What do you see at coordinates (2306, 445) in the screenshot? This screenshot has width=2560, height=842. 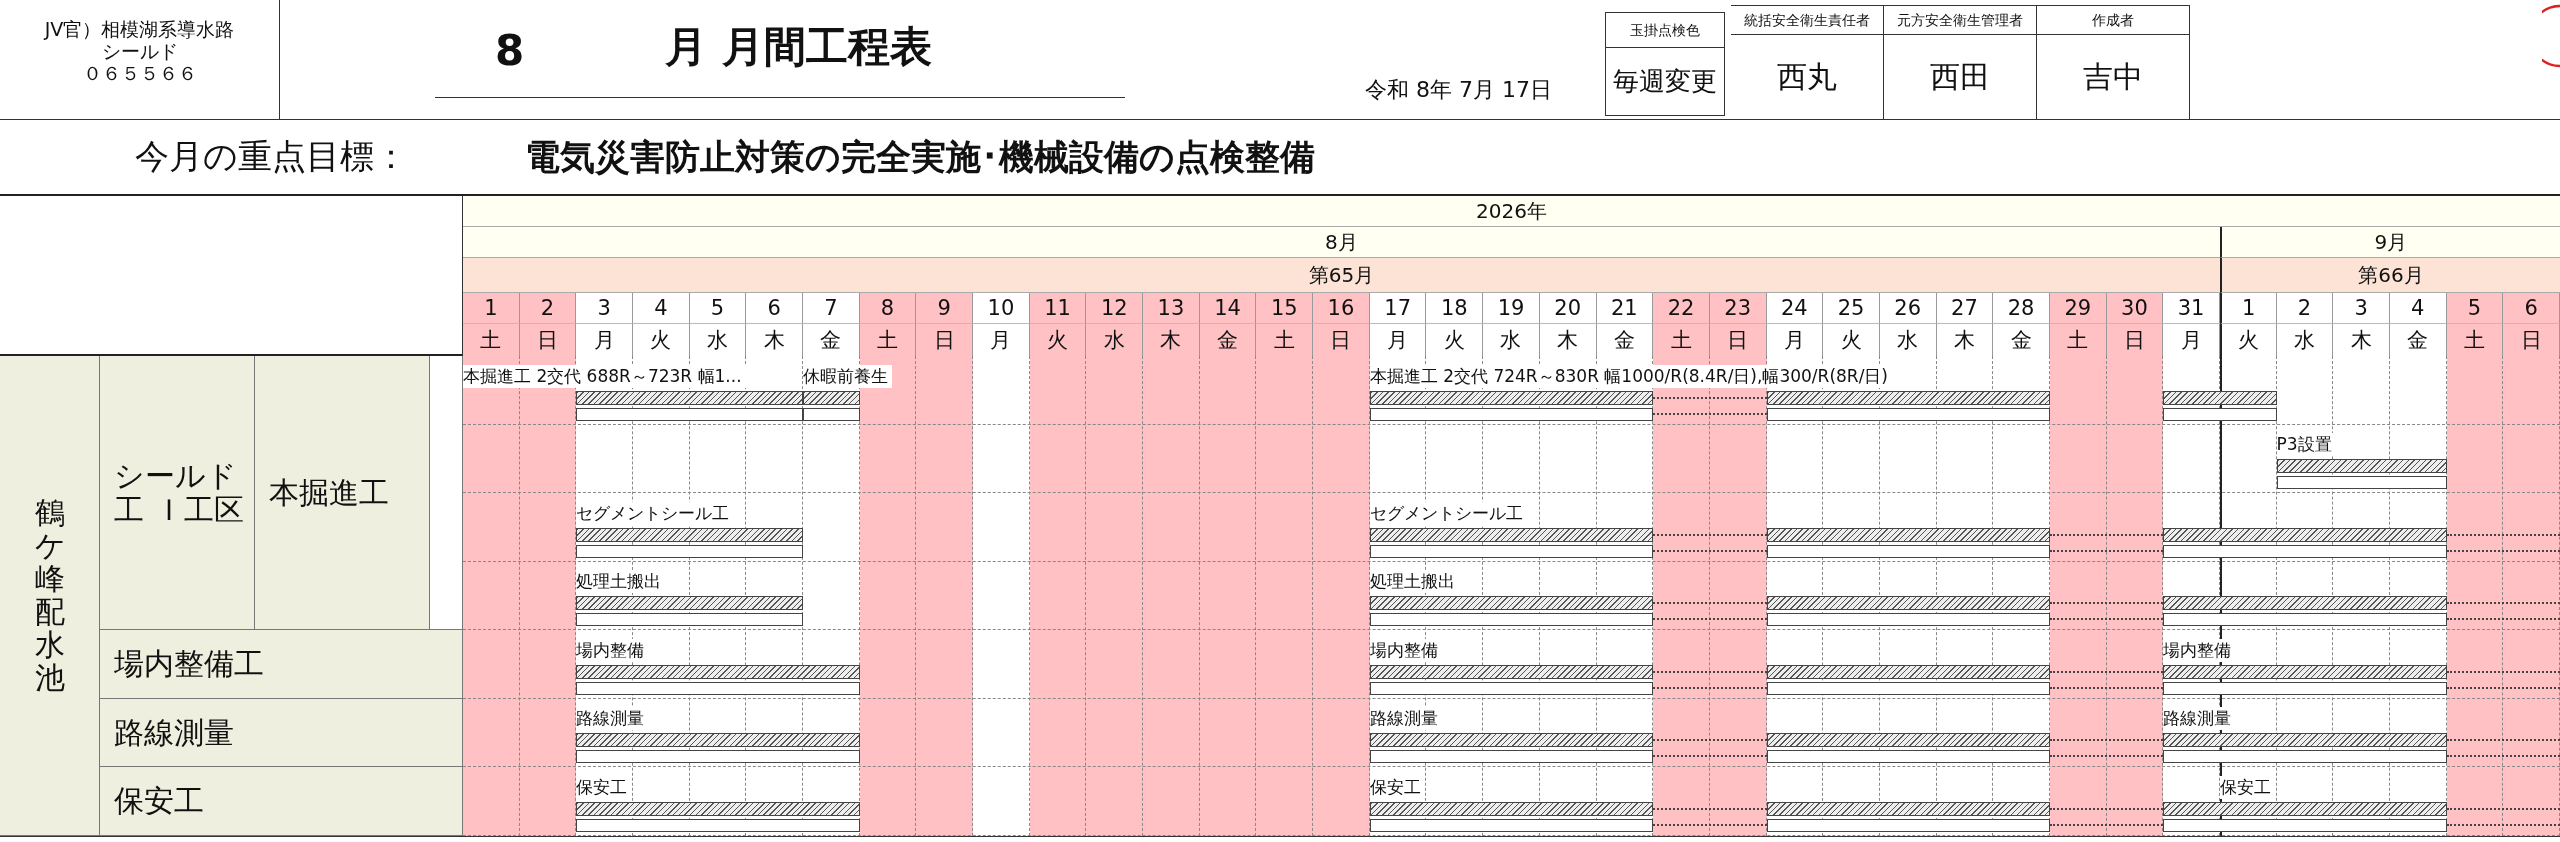 I see `task-label: P3設置` at bounding box center [2306, 445].